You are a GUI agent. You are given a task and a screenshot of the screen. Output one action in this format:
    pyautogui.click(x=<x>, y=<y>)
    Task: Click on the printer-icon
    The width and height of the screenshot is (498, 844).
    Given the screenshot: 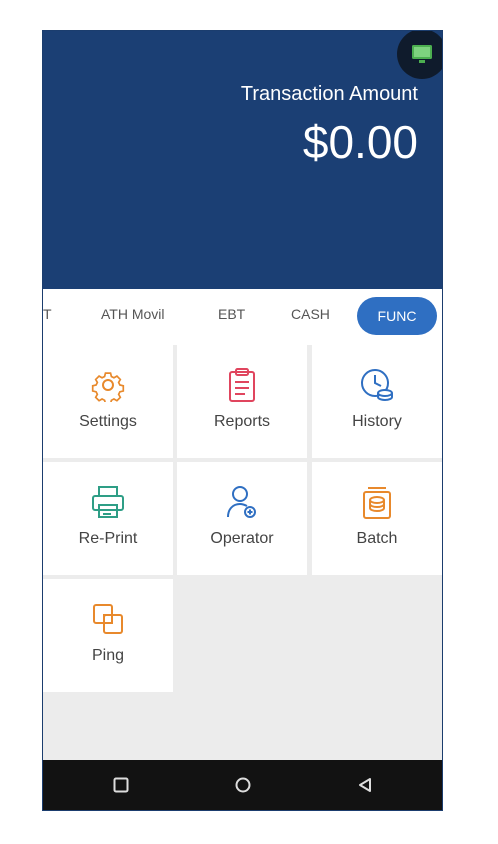 What is the action you would take?
    pyautogui.click(x=108, y=502)
    